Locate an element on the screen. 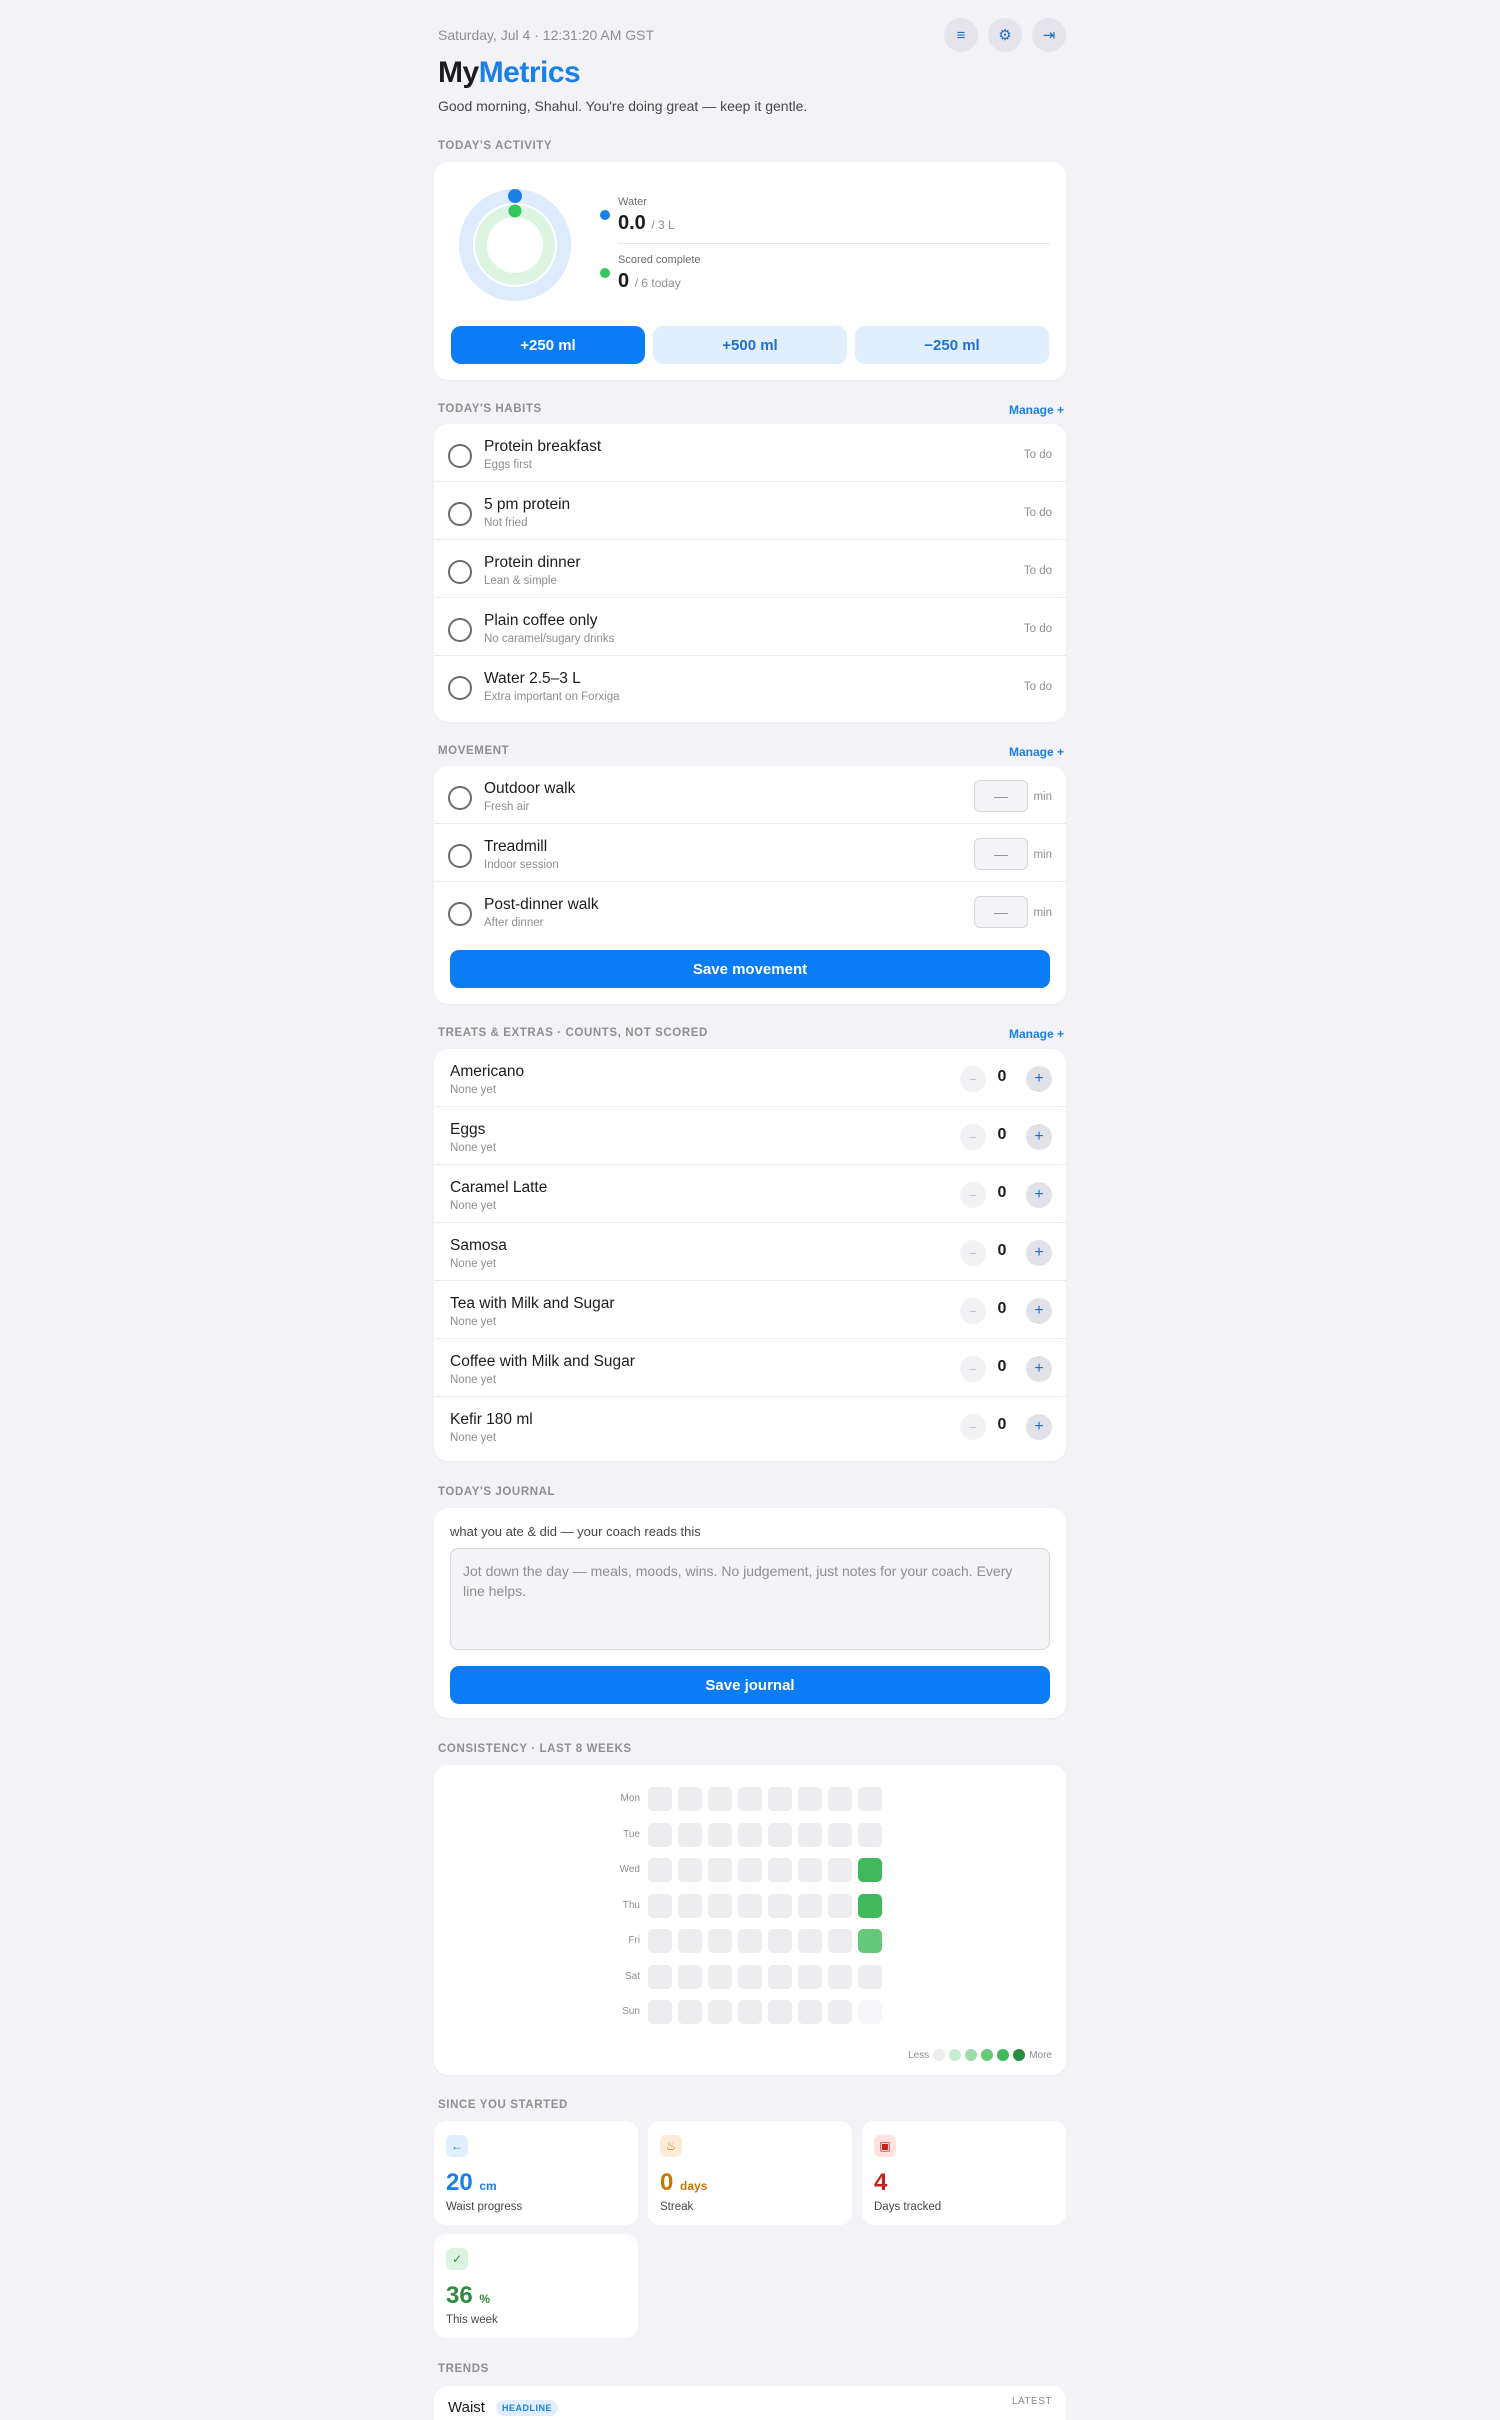 The height and width of the screenshot is (2420, 1500). calendar-icon: ▣ is located at coordinates (885, 2146).